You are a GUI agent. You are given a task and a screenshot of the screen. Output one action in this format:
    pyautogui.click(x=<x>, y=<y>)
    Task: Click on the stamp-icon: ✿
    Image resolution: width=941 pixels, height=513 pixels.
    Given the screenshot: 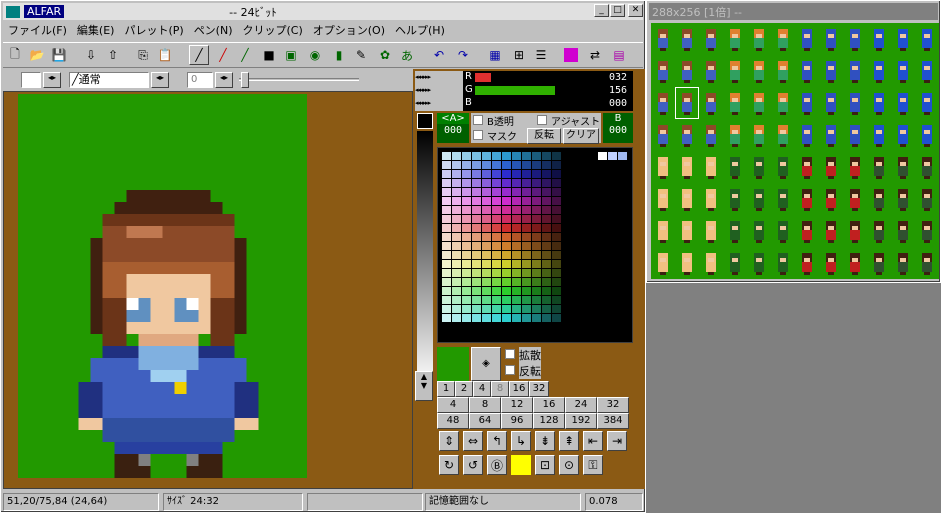 What is the action you would take?
    pyautogui.click(x=385, y=55)
    